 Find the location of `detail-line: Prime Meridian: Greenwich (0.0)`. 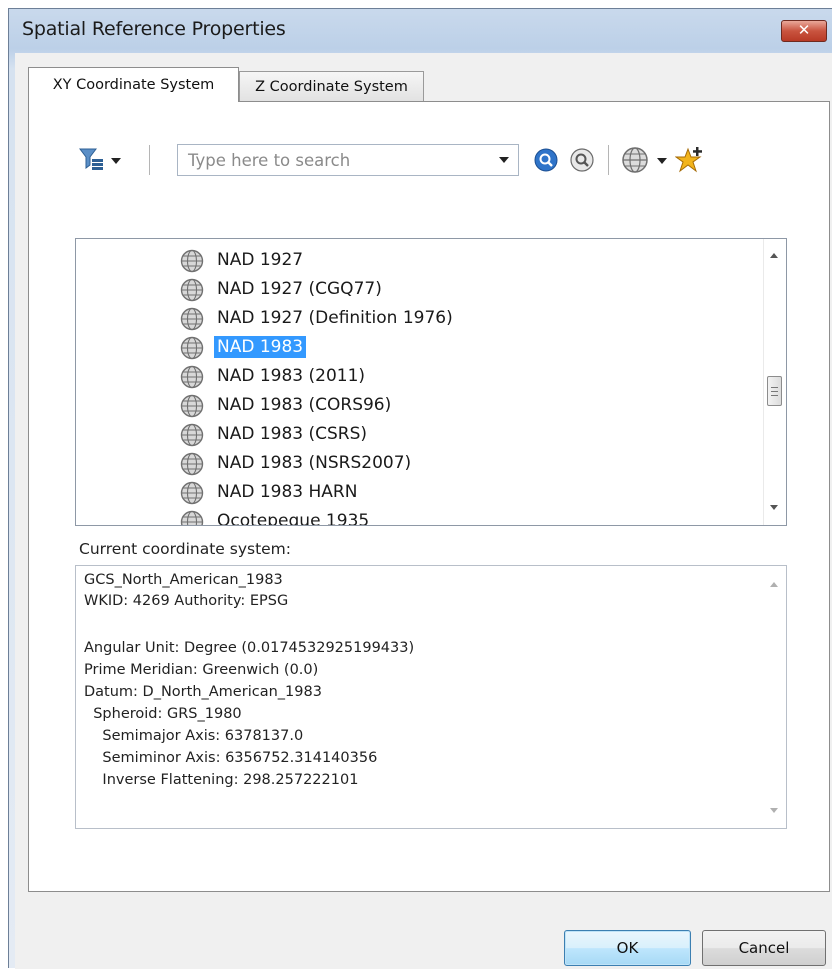

detail-line: Prime Meridian: Greenwich (0.0) is located at coordinates (201, 670).